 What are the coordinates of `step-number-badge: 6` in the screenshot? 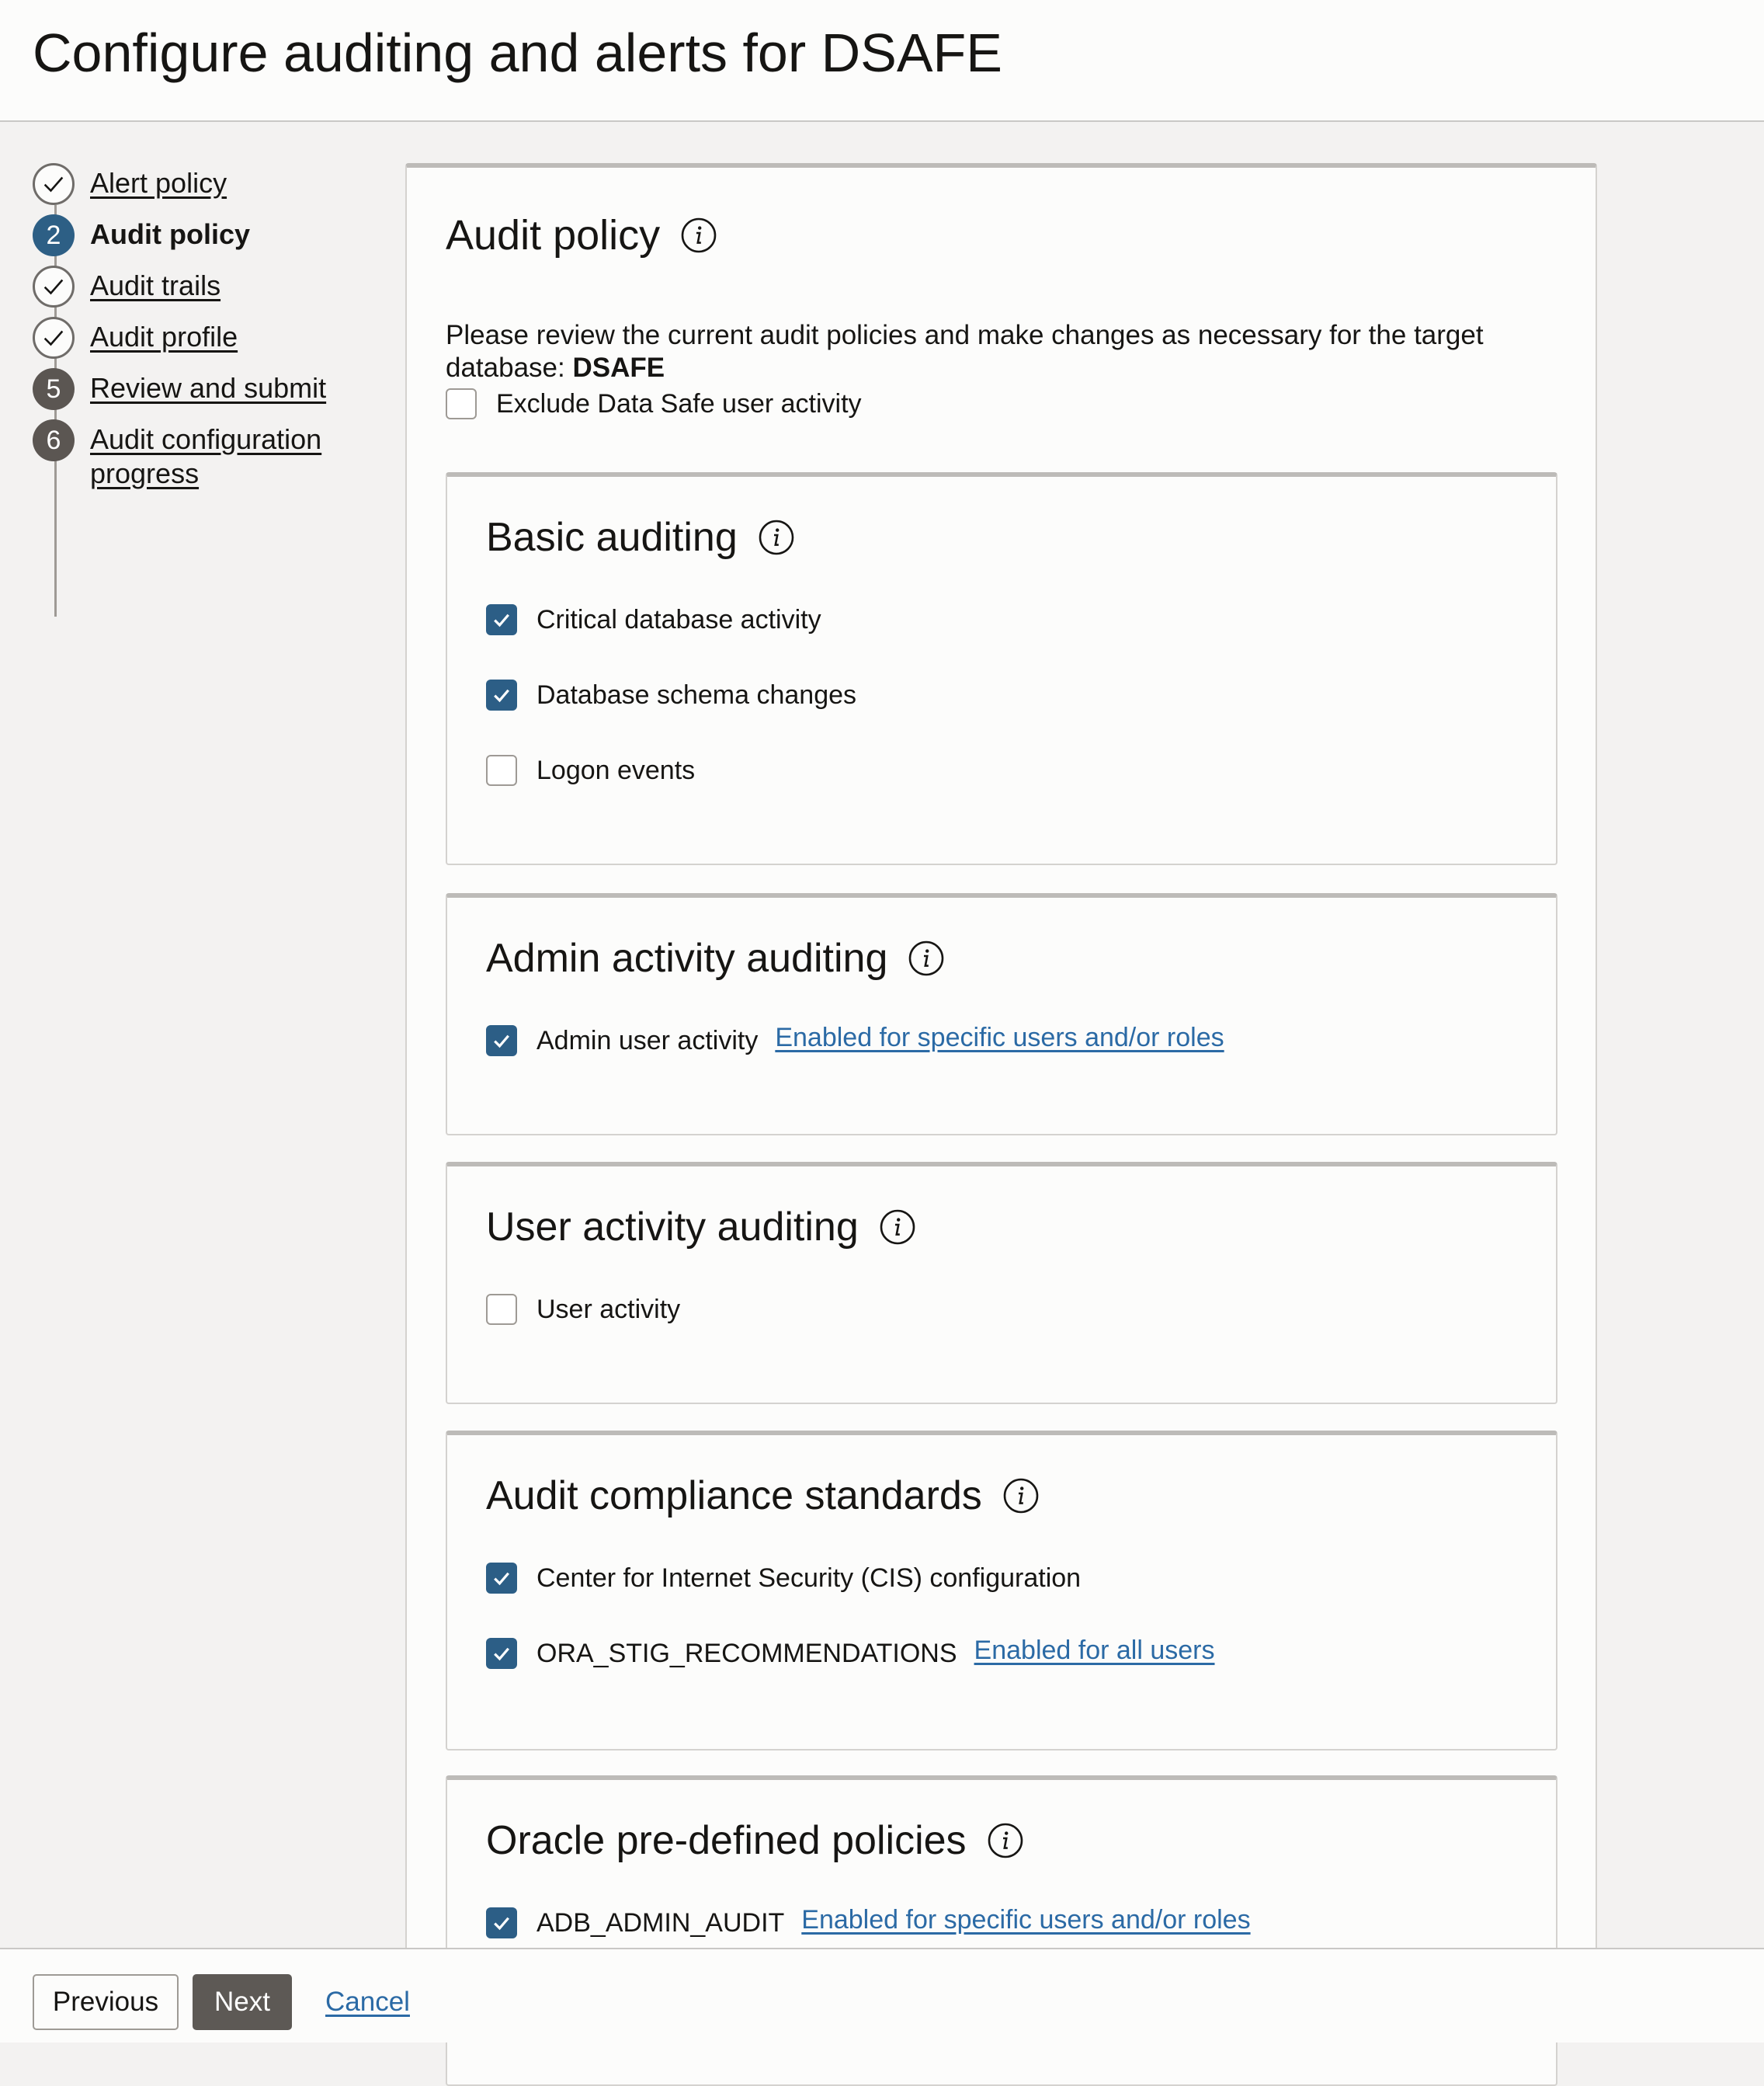 It's located at (54, 440).